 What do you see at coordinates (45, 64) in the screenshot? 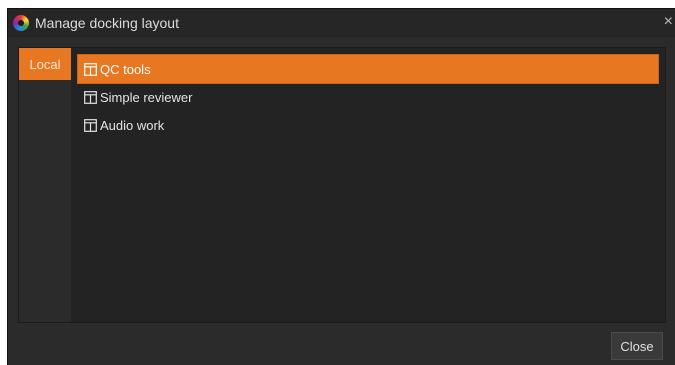
I see `tab-local: Local` at bounding box center [45, 64].